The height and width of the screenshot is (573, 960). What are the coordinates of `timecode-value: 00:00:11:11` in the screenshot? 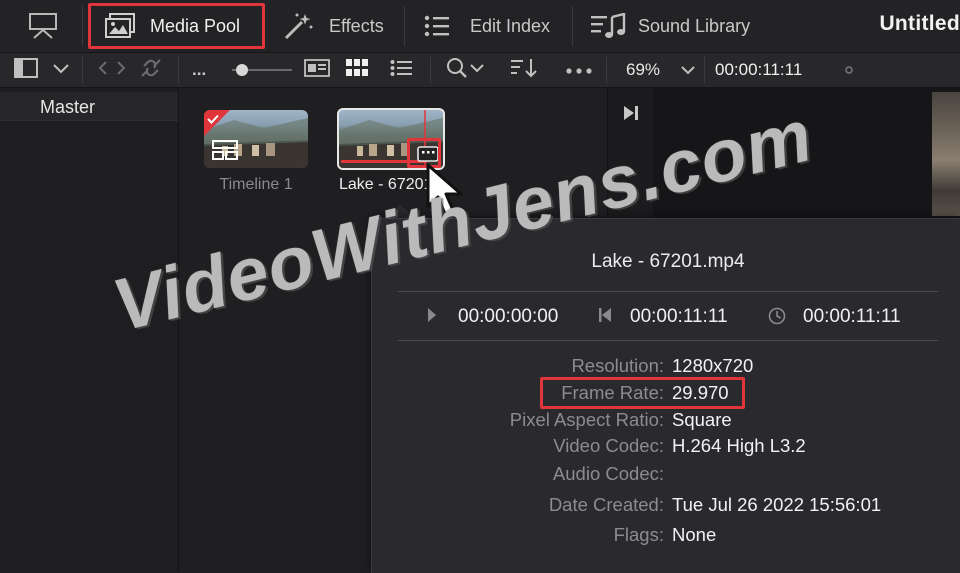 It's located at (759, 69).